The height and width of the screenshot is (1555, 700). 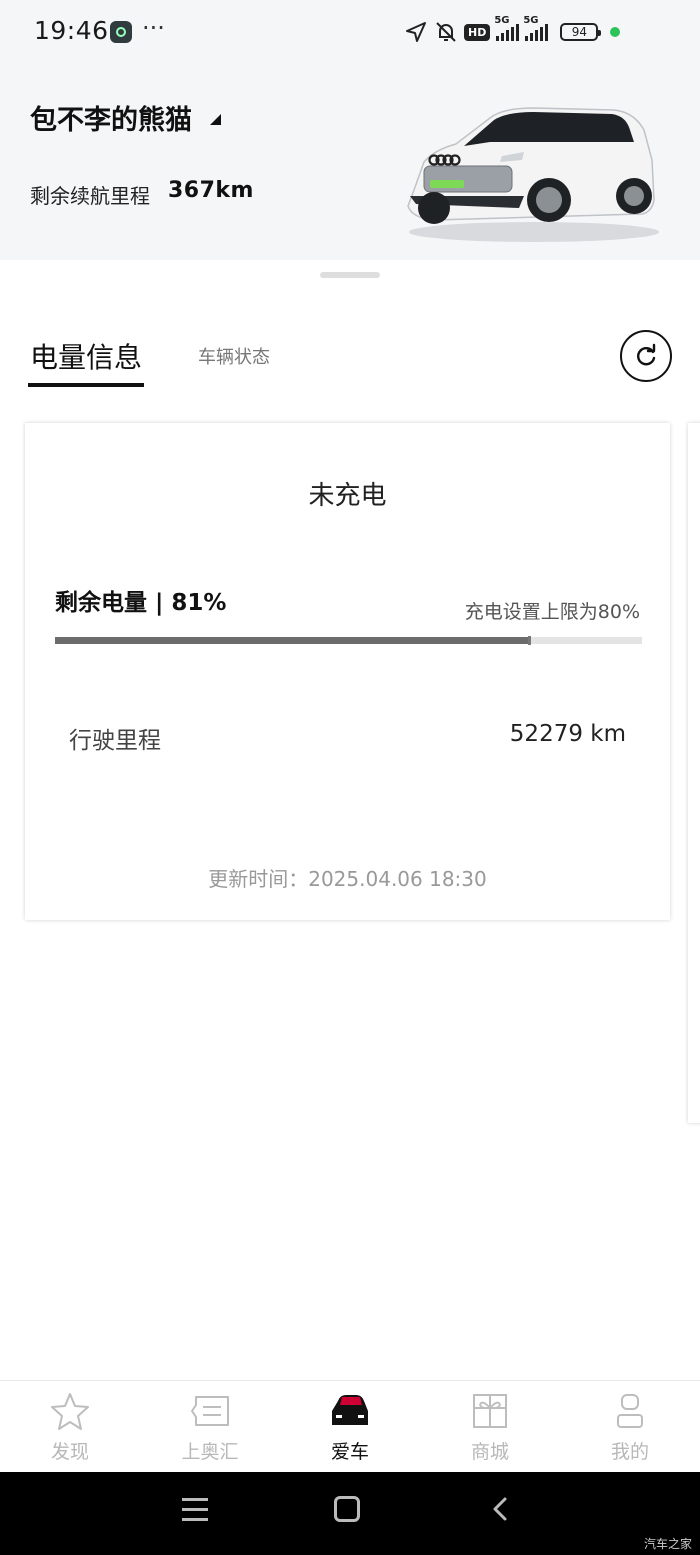 I want to click on nav-audi-club: 上奥汇, so click(x=210, y=1427).